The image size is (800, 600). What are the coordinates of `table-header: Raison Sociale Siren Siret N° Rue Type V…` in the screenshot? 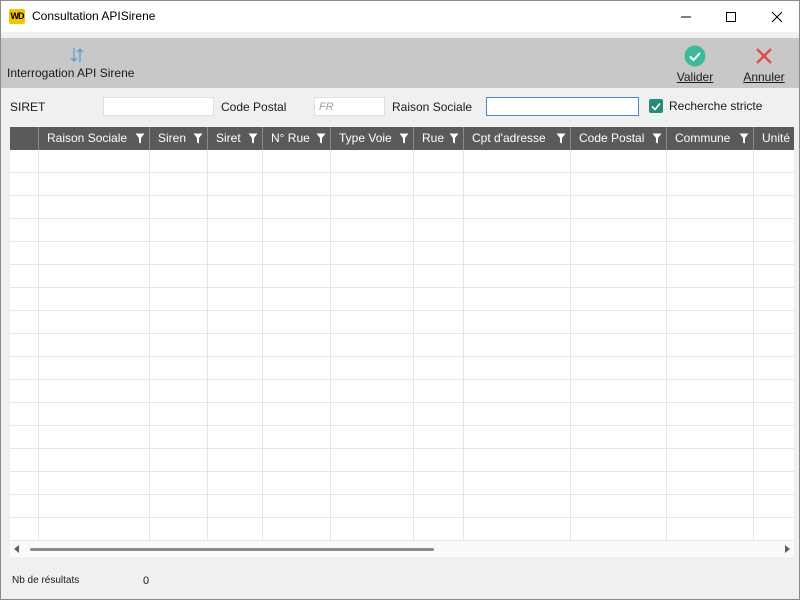 It's located at (402, 138).